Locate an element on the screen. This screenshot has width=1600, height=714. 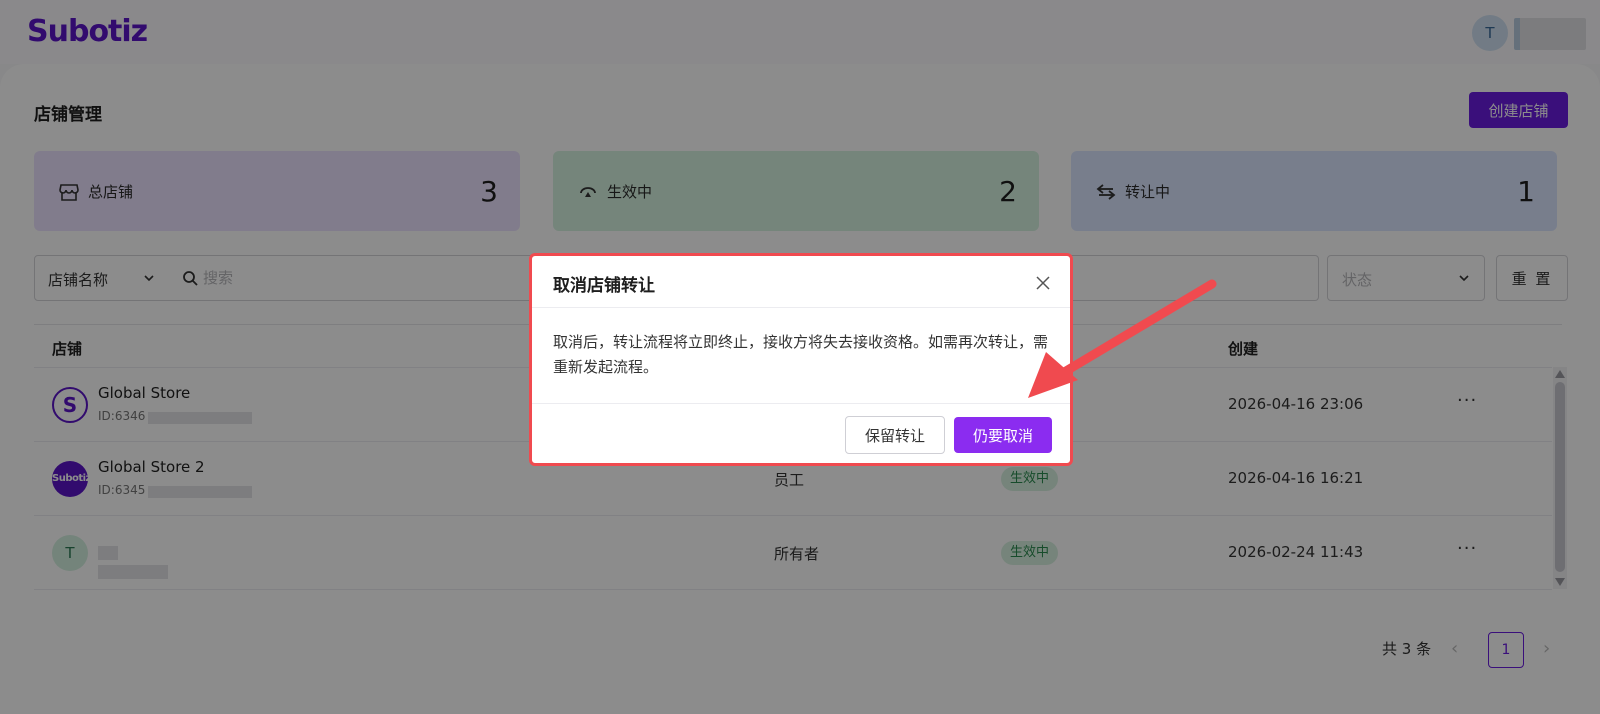
confirm-cancel-button: 仍要取消 is located at coordinates (1003, 435).